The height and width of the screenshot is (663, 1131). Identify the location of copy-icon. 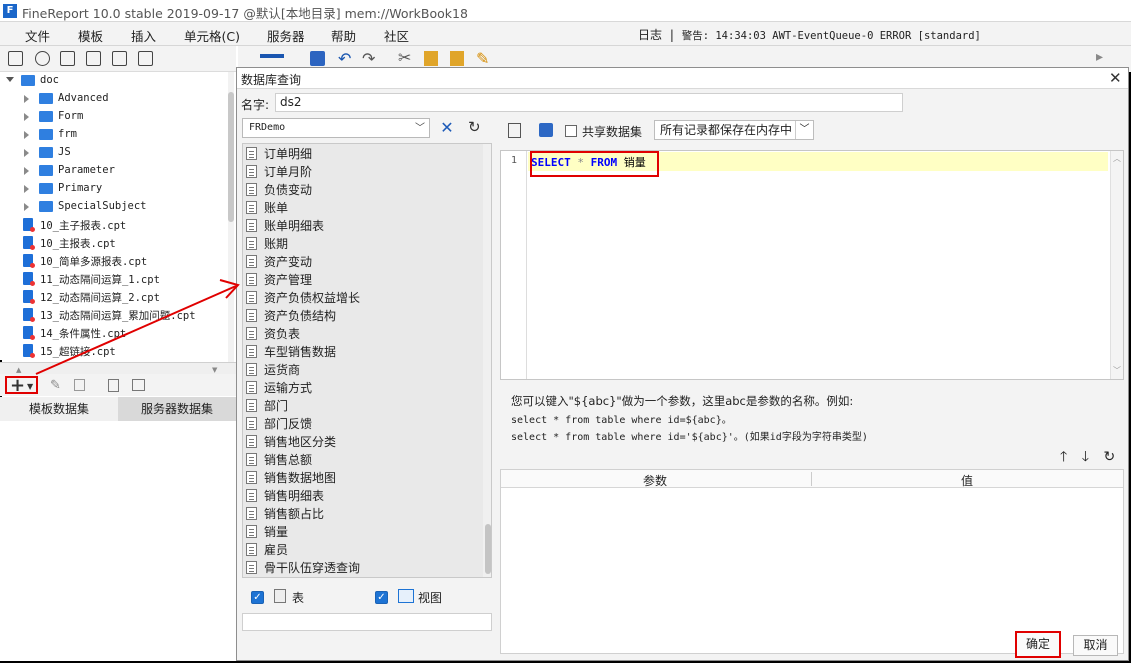
(145, 58).